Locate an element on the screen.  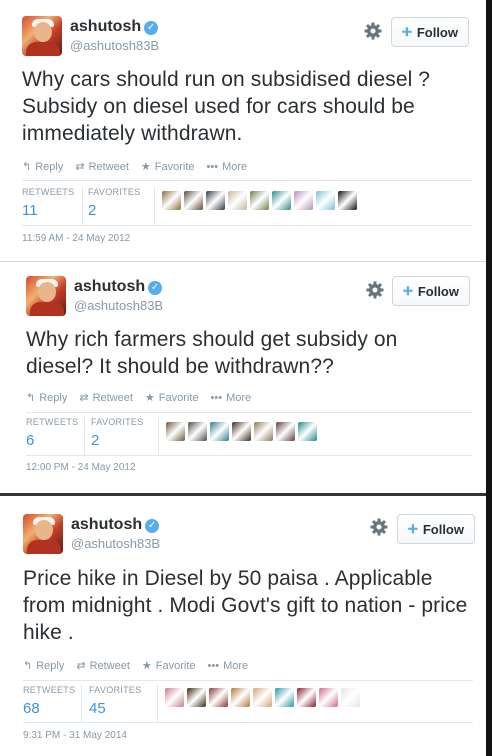
retweets-stat: RETWEETS 6 is located at coordinates (52, 433).